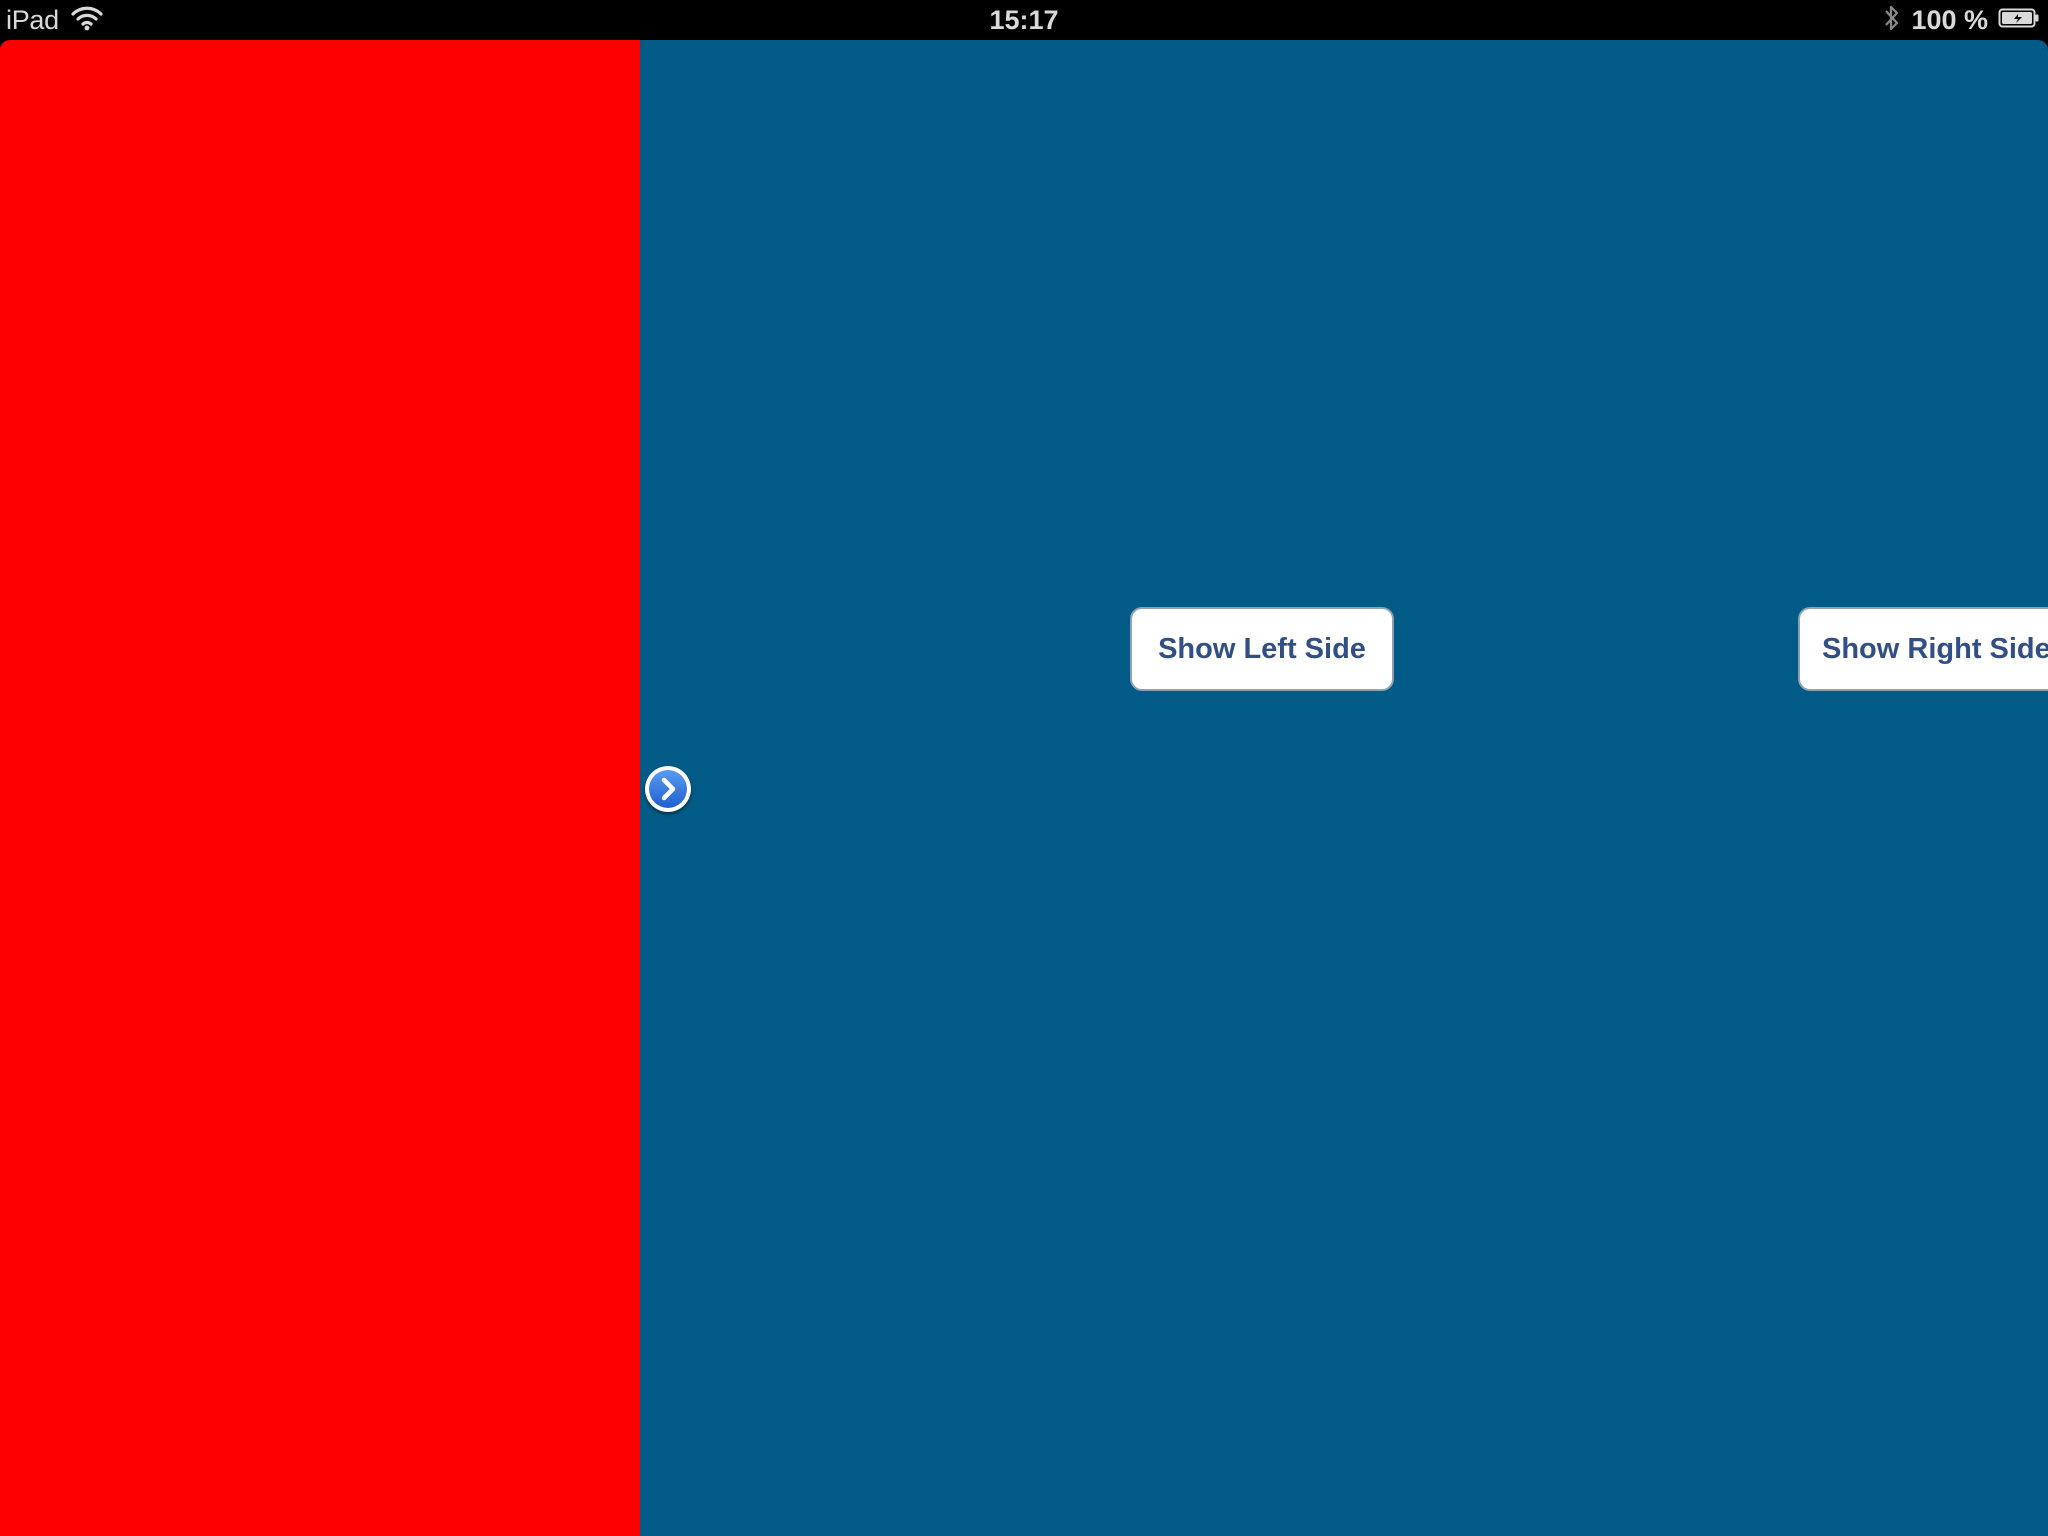  I want to click on wifi-icon, so click(87, 20).